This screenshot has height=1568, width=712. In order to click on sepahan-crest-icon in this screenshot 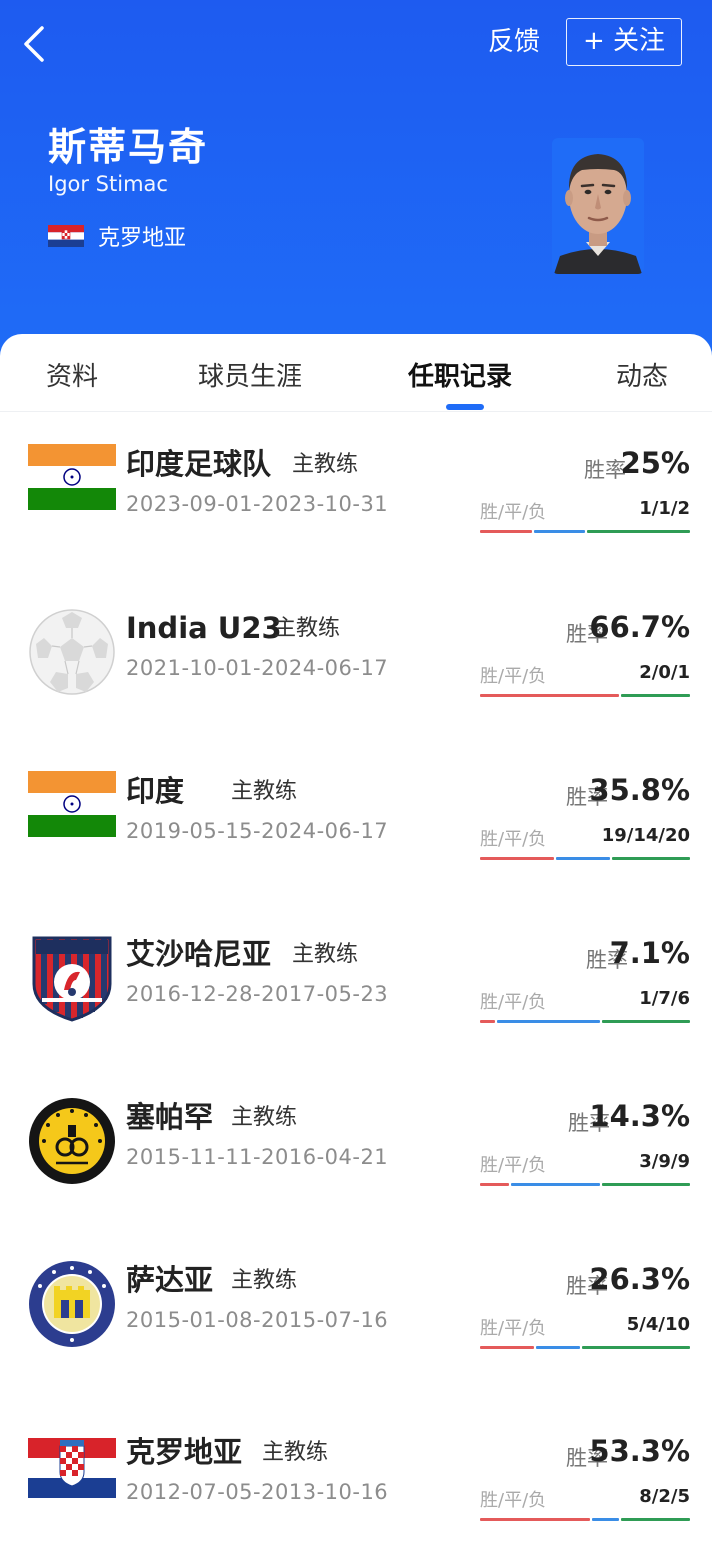, I will do `click(72, 1141)`.